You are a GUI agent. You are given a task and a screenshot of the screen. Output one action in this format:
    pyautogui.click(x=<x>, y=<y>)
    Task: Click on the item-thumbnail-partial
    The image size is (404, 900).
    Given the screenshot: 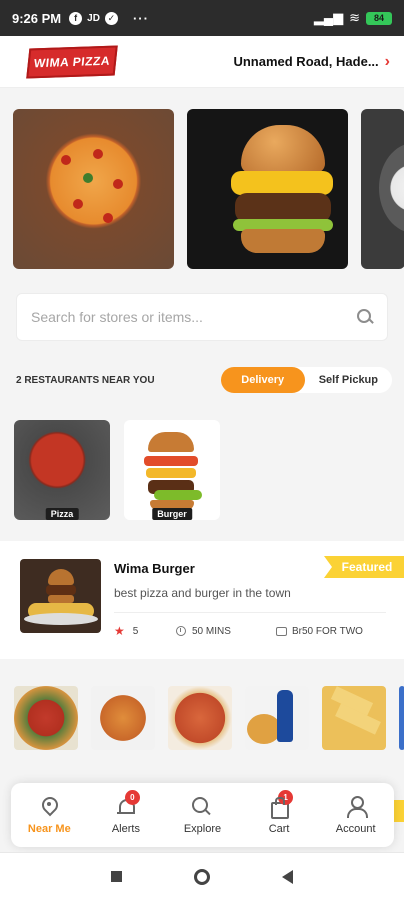 What is the action you would take?
    pyautogui.click(x=401, y=718)
    